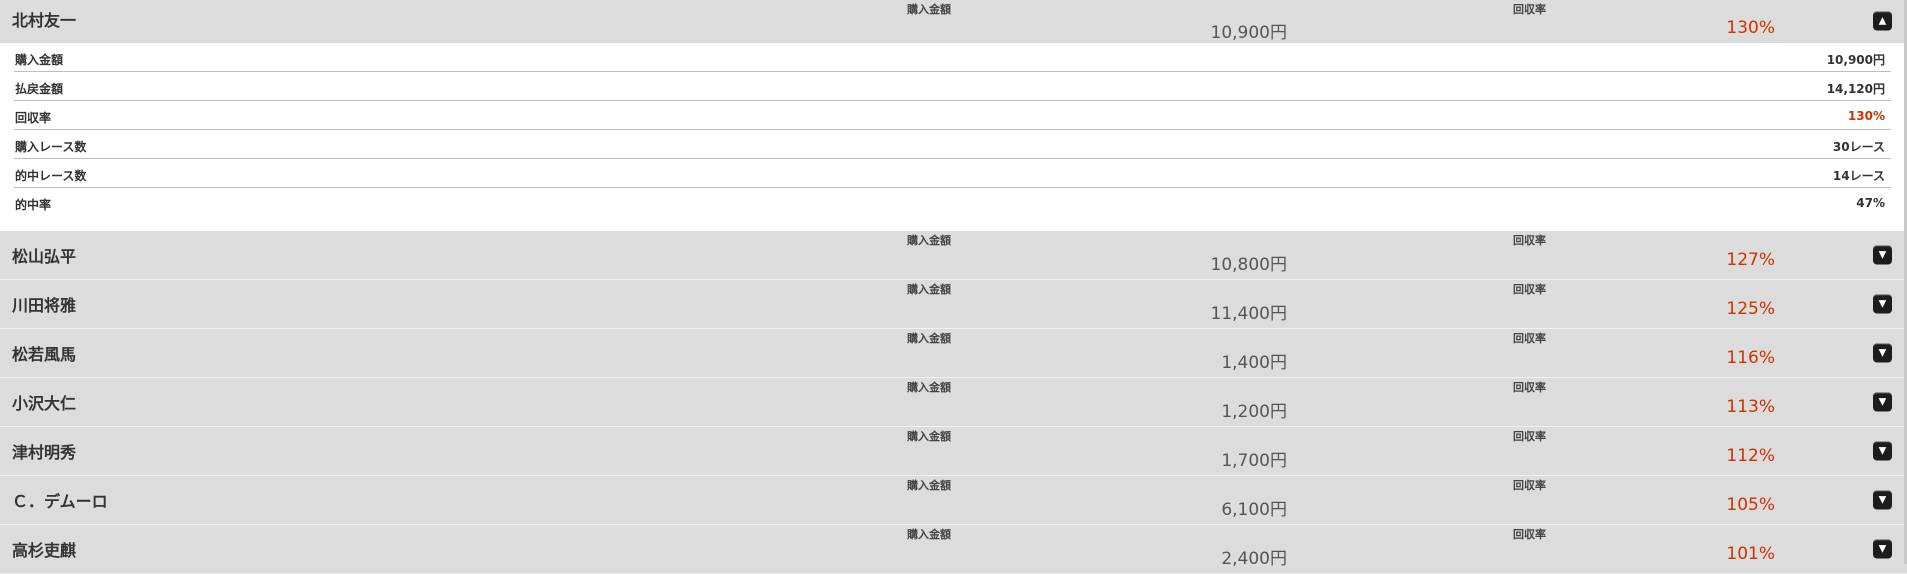 Image resolution: width=1907 pixels, height=574 pixels. What do you see at coordinates (1750, 407) in the screenshot?
I see `recovery-rate-value: 113%` at bounding box center [1750, 407].